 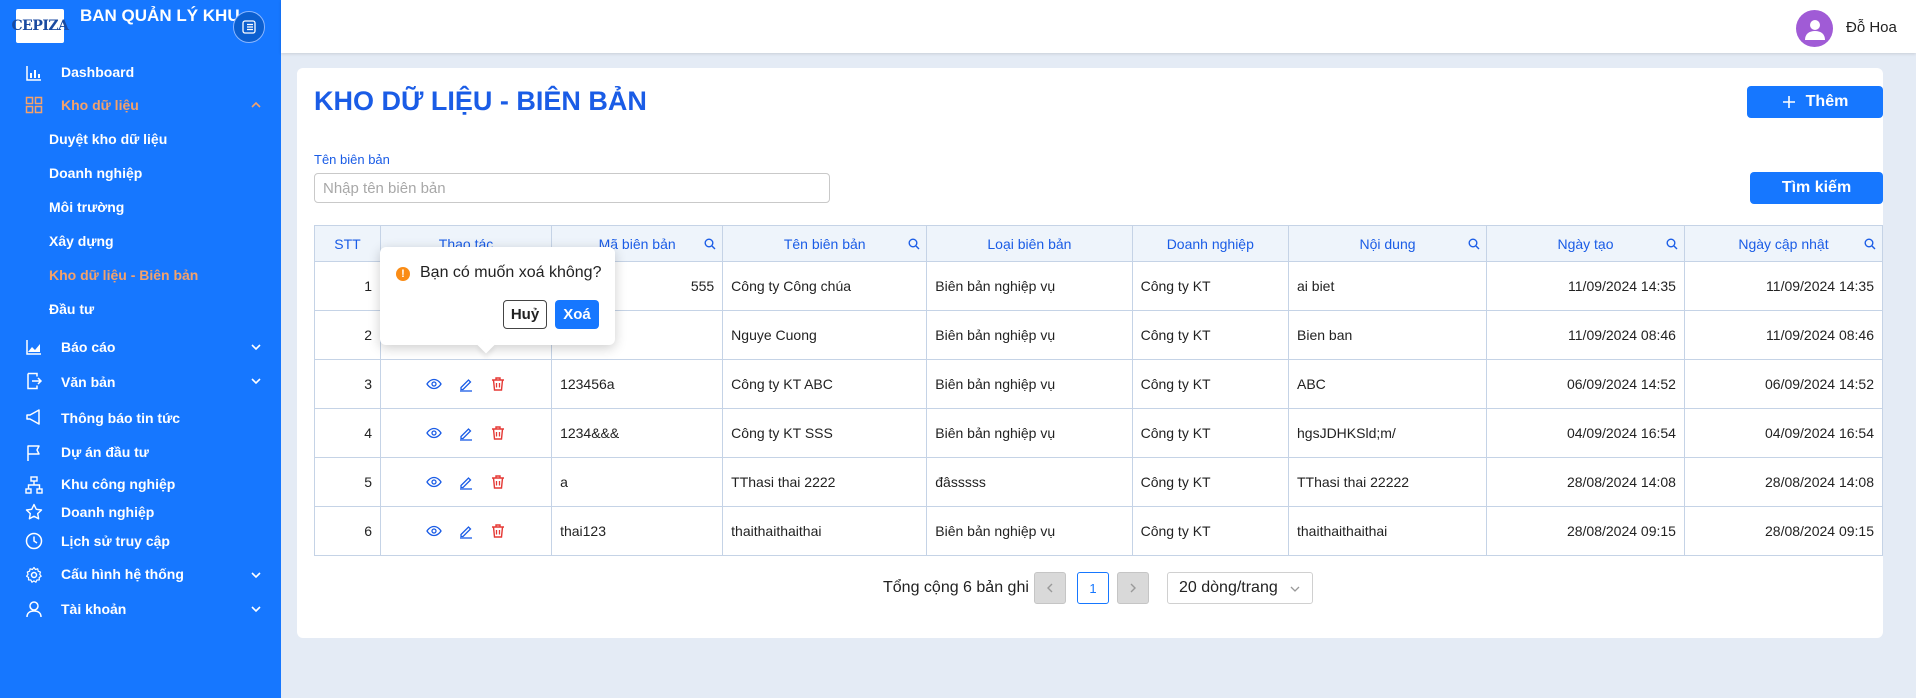 What do you see at coordinates (1228, 587) in the screenshot?
I see `page-size-value: 20 dòng/trang` at bounding box center [1228, 587].